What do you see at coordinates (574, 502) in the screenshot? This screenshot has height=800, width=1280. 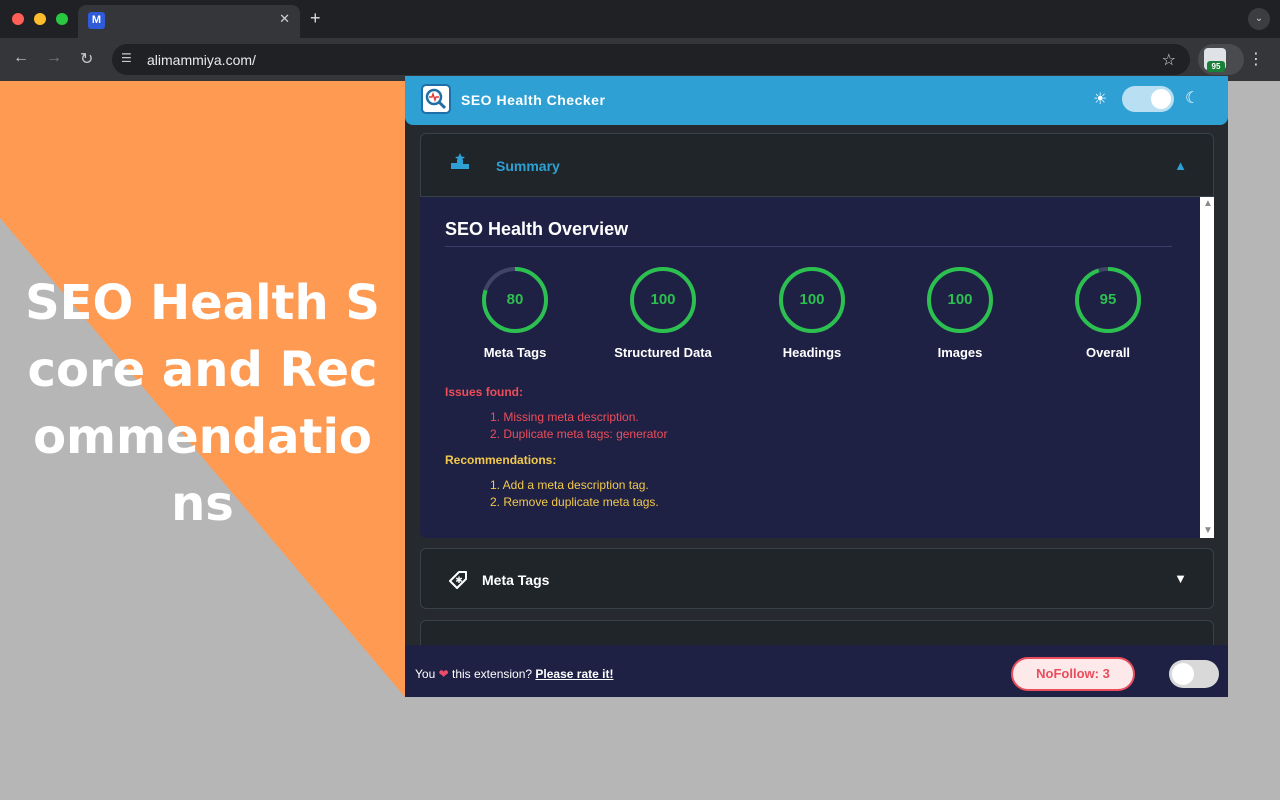 I see `recommendation-item: 2. Remove duplicate meta tags.` at bounding box center [574, 502].